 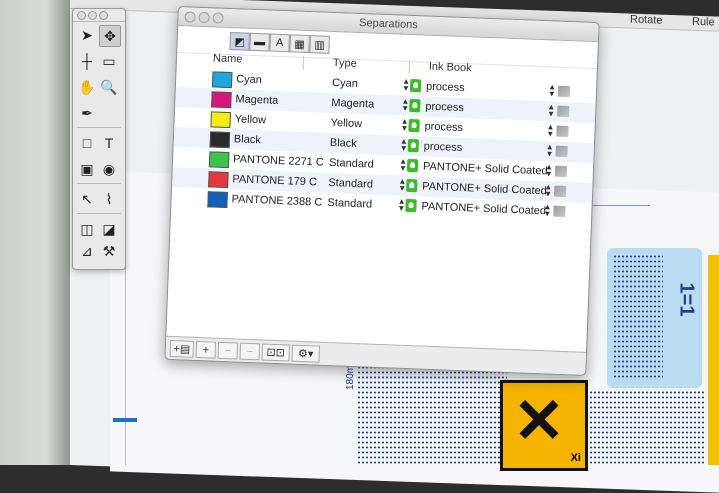 I want to click on tool-palette: ➤ ✥ ┼ ▭ ✋ 🔍 ✒ □ T ▣ ◉ ↖ ⌇ ◫ ◪ ⊿ ⚒, so click(x=99, y=139).